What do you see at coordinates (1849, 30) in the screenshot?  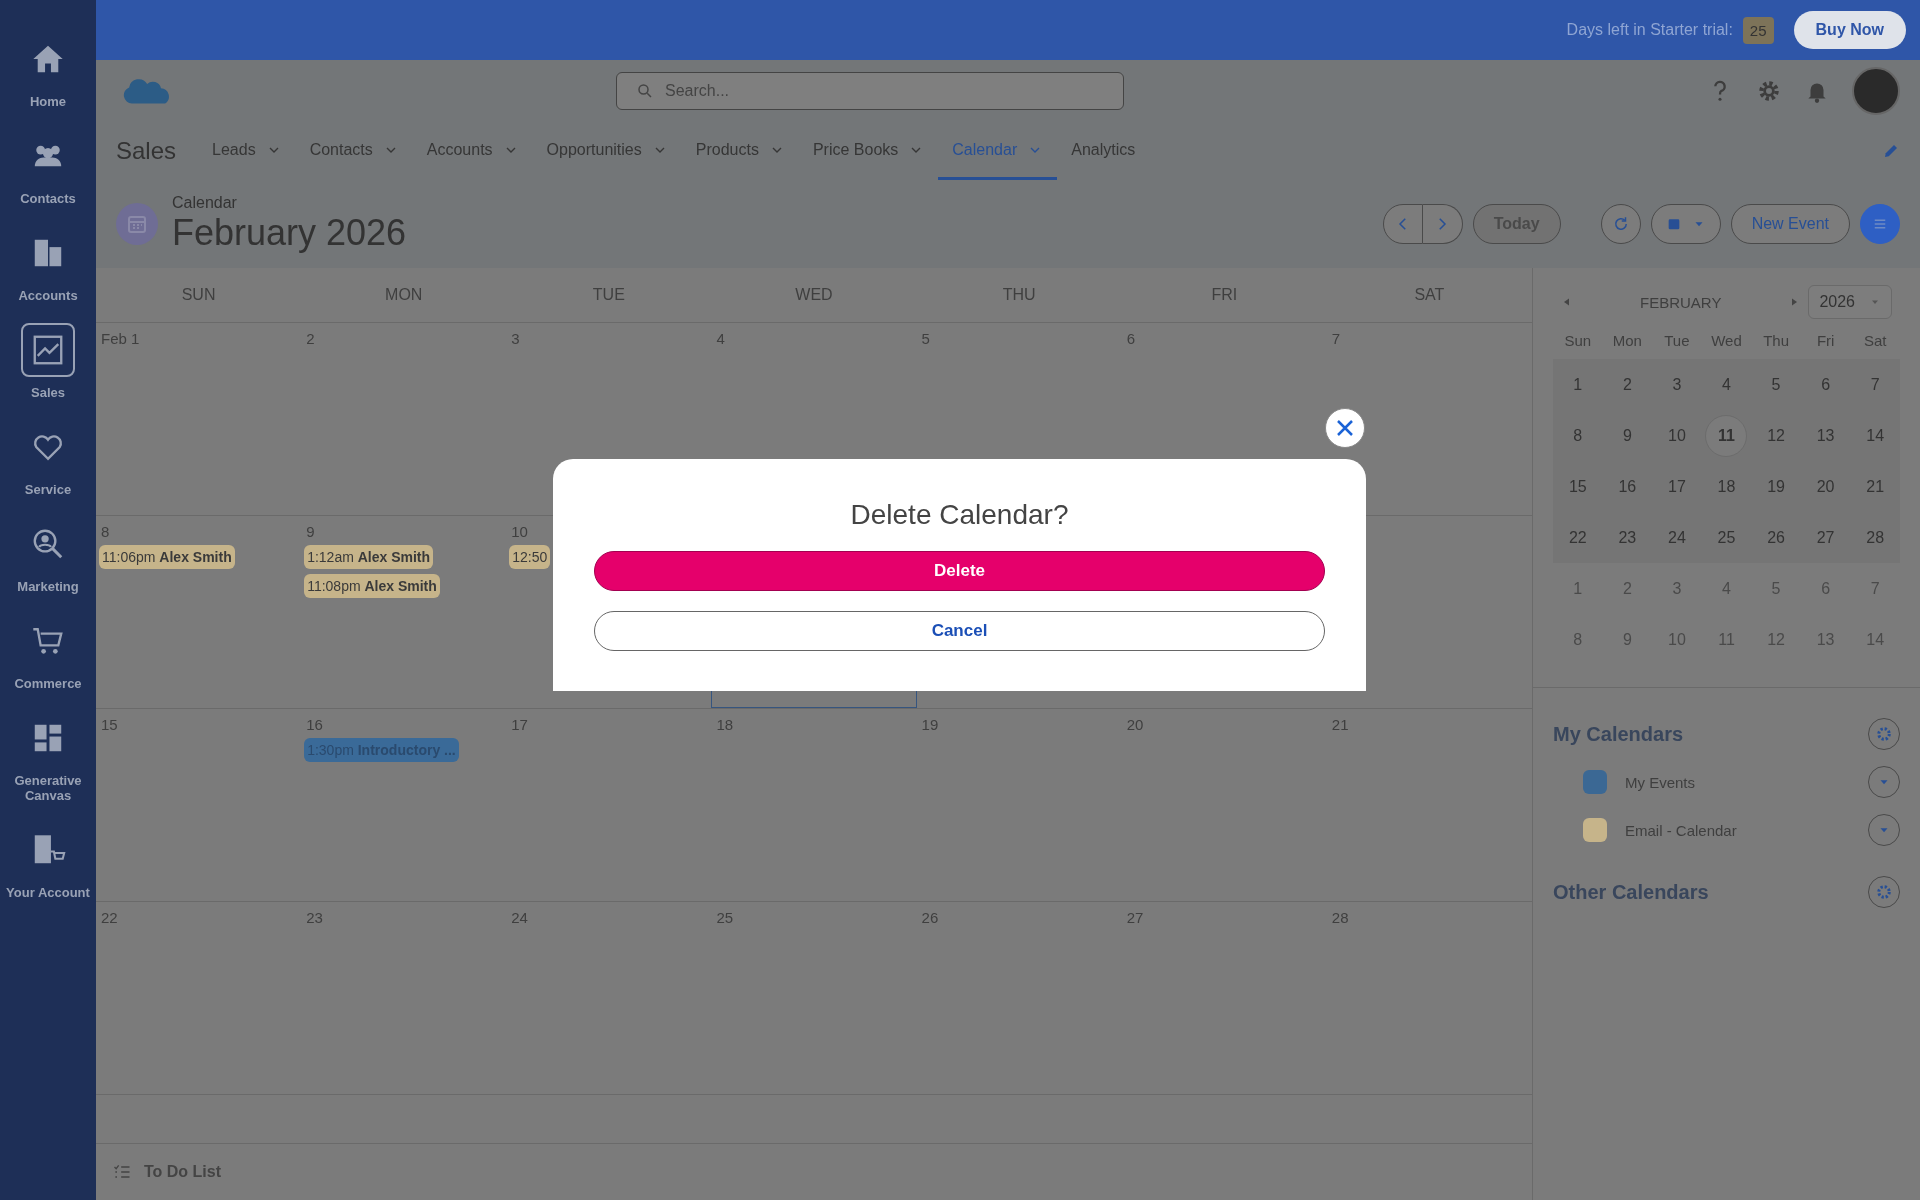 I see `buy-now-button: Buy Now` at bounding box center [1849, 30].